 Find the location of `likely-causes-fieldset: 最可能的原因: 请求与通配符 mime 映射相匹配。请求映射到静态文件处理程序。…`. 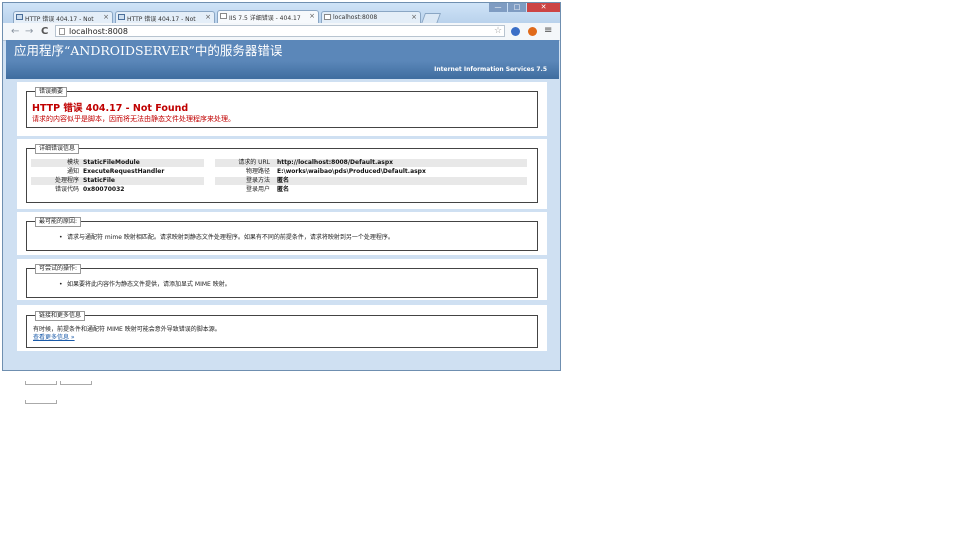

likely-causes-fieldset: 最可能的原因: 请求与通配符 mime 映射相匹配。请求映射到静态文件处理程序。… is located at coordinates (282, 234).